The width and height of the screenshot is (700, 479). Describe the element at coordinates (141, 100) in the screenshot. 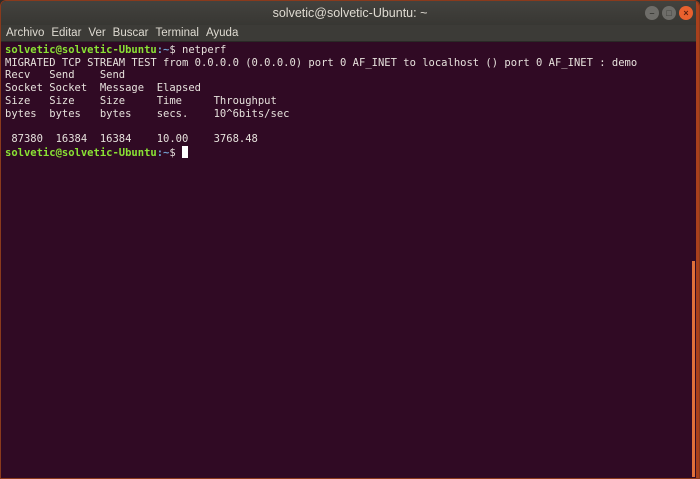

I see `output-line: Size Size Size Time Throughput` at that location.